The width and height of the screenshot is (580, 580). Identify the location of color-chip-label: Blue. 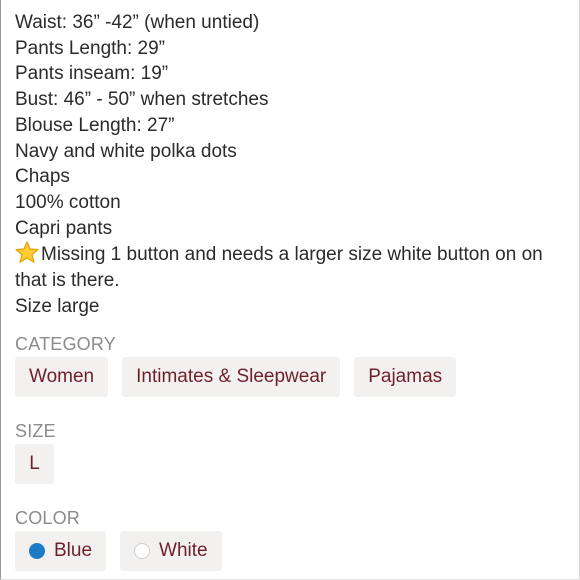
(73, 550).